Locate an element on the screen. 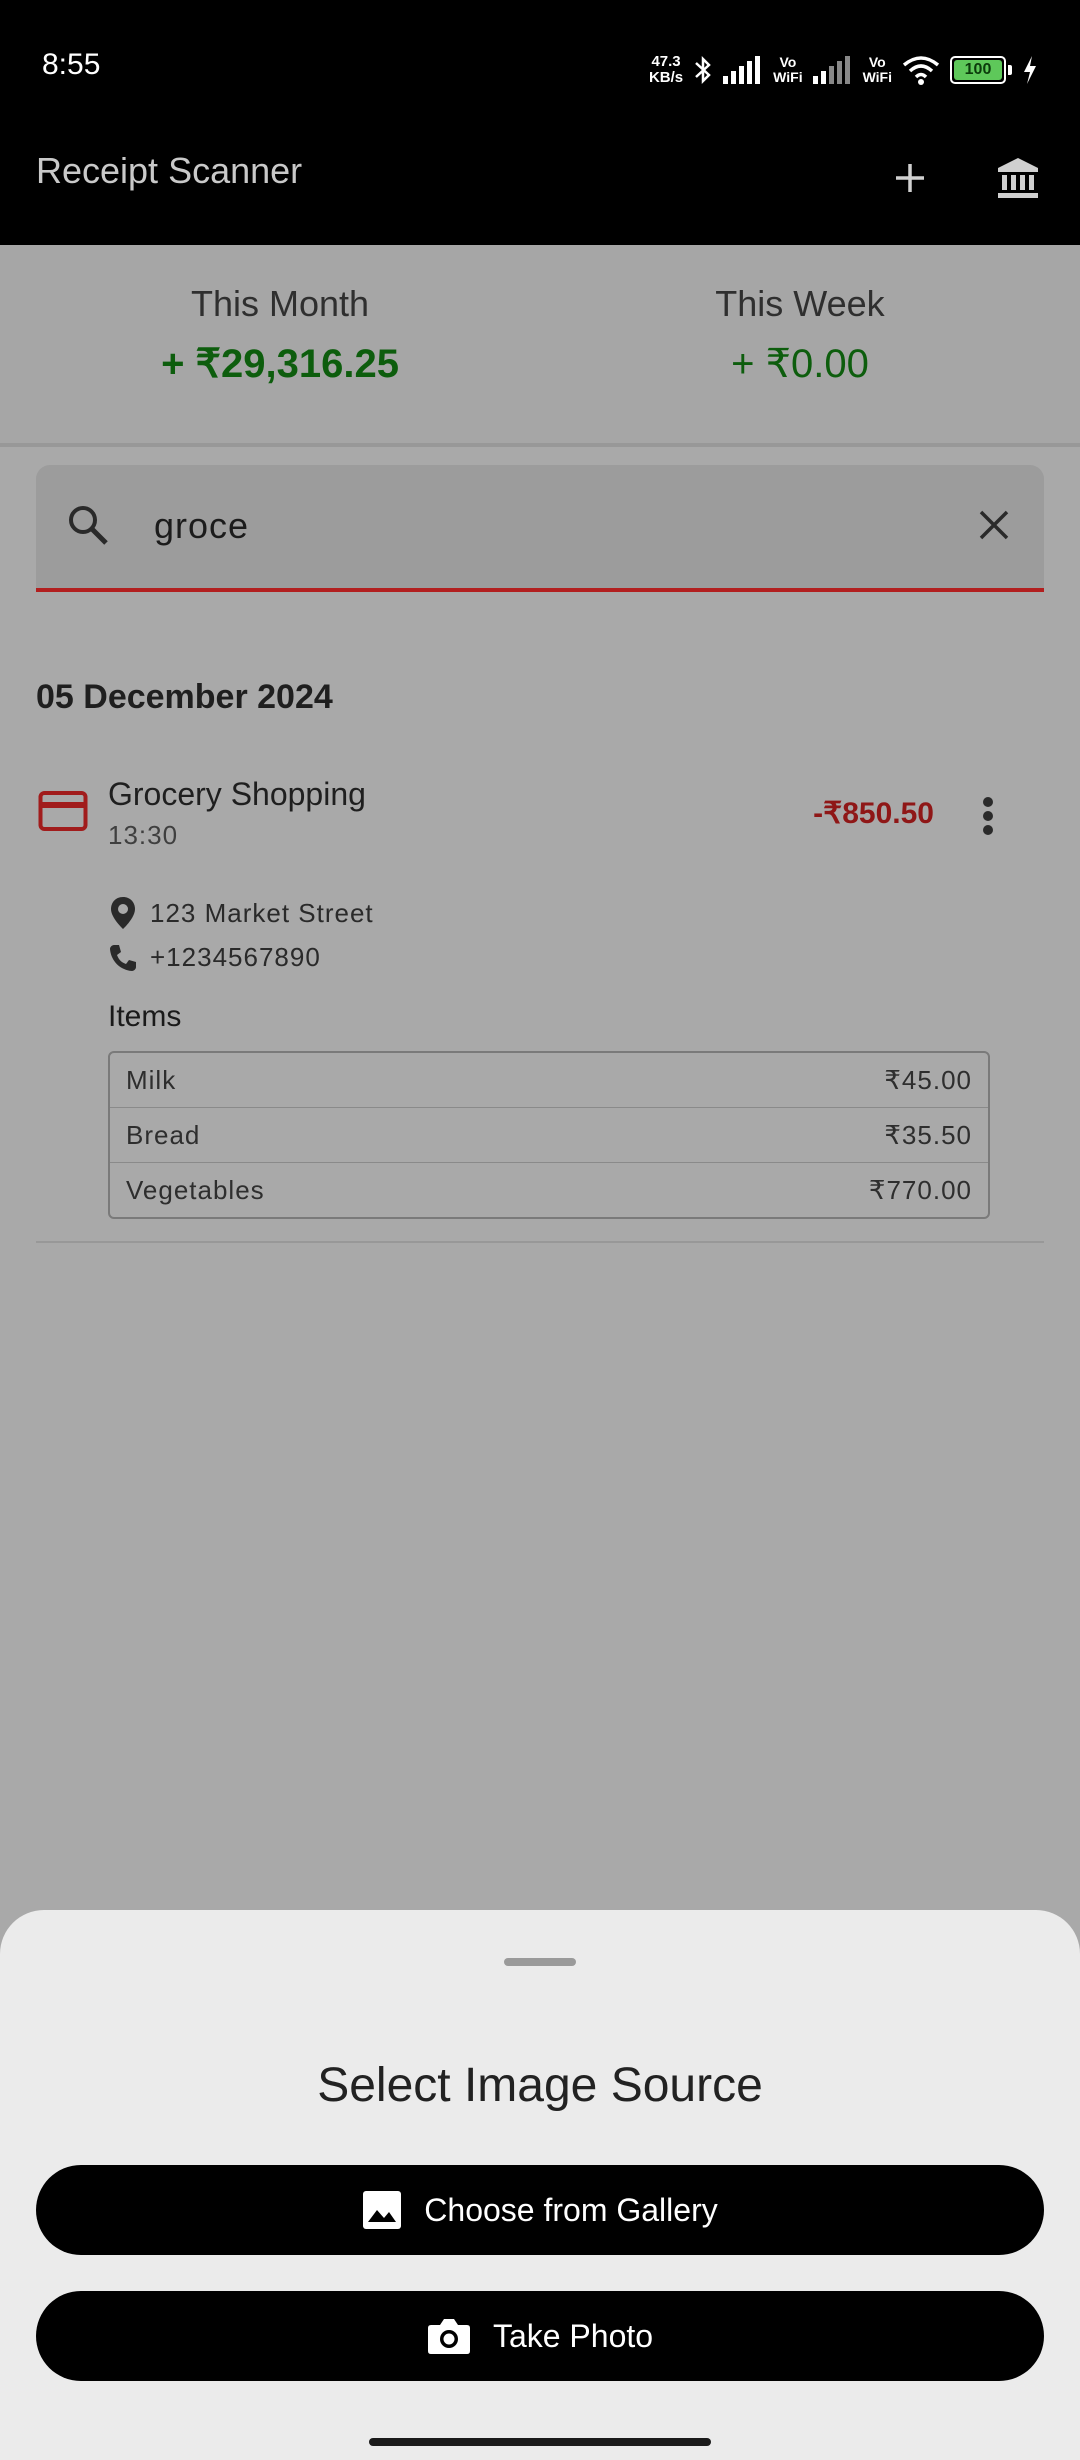  phone-row: +1234567890 is located at coordinates (214, 957).